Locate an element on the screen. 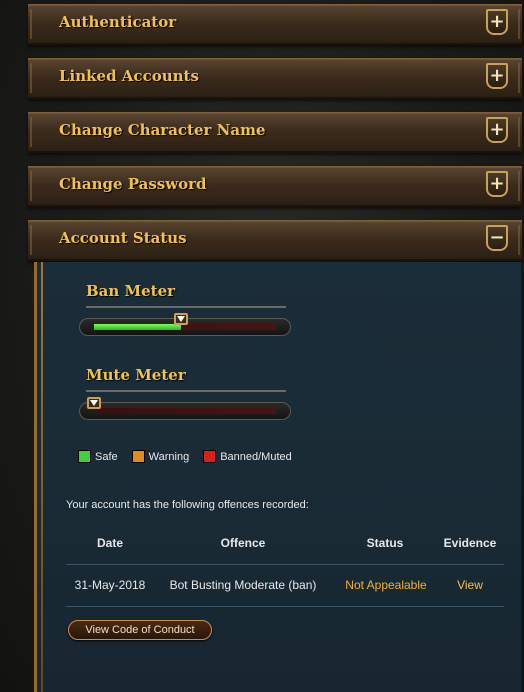 The image size is (524, 692). cell-offence: Bot Busting Moderate (ban) is located at coordinates (243, 585).